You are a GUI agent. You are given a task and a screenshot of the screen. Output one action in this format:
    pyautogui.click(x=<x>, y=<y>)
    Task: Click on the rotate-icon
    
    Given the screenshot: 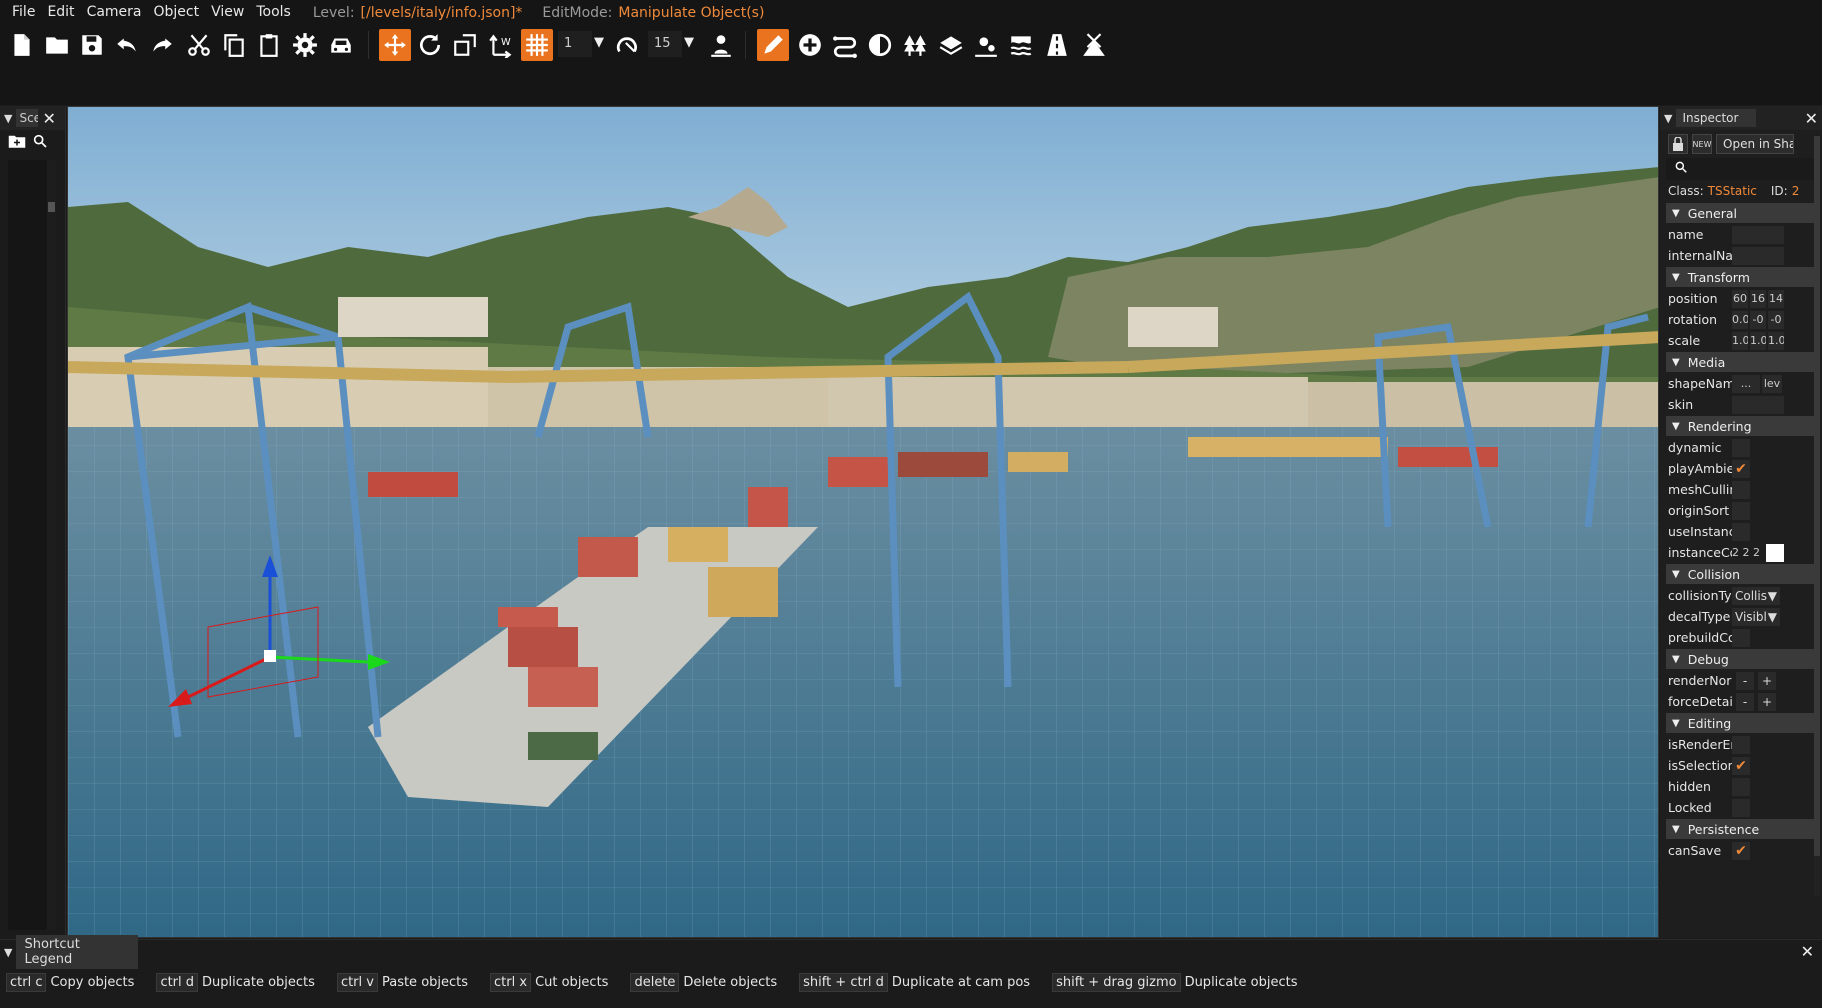 What is the action you would take?
    pyautogui.click(x=430, y=45)
    